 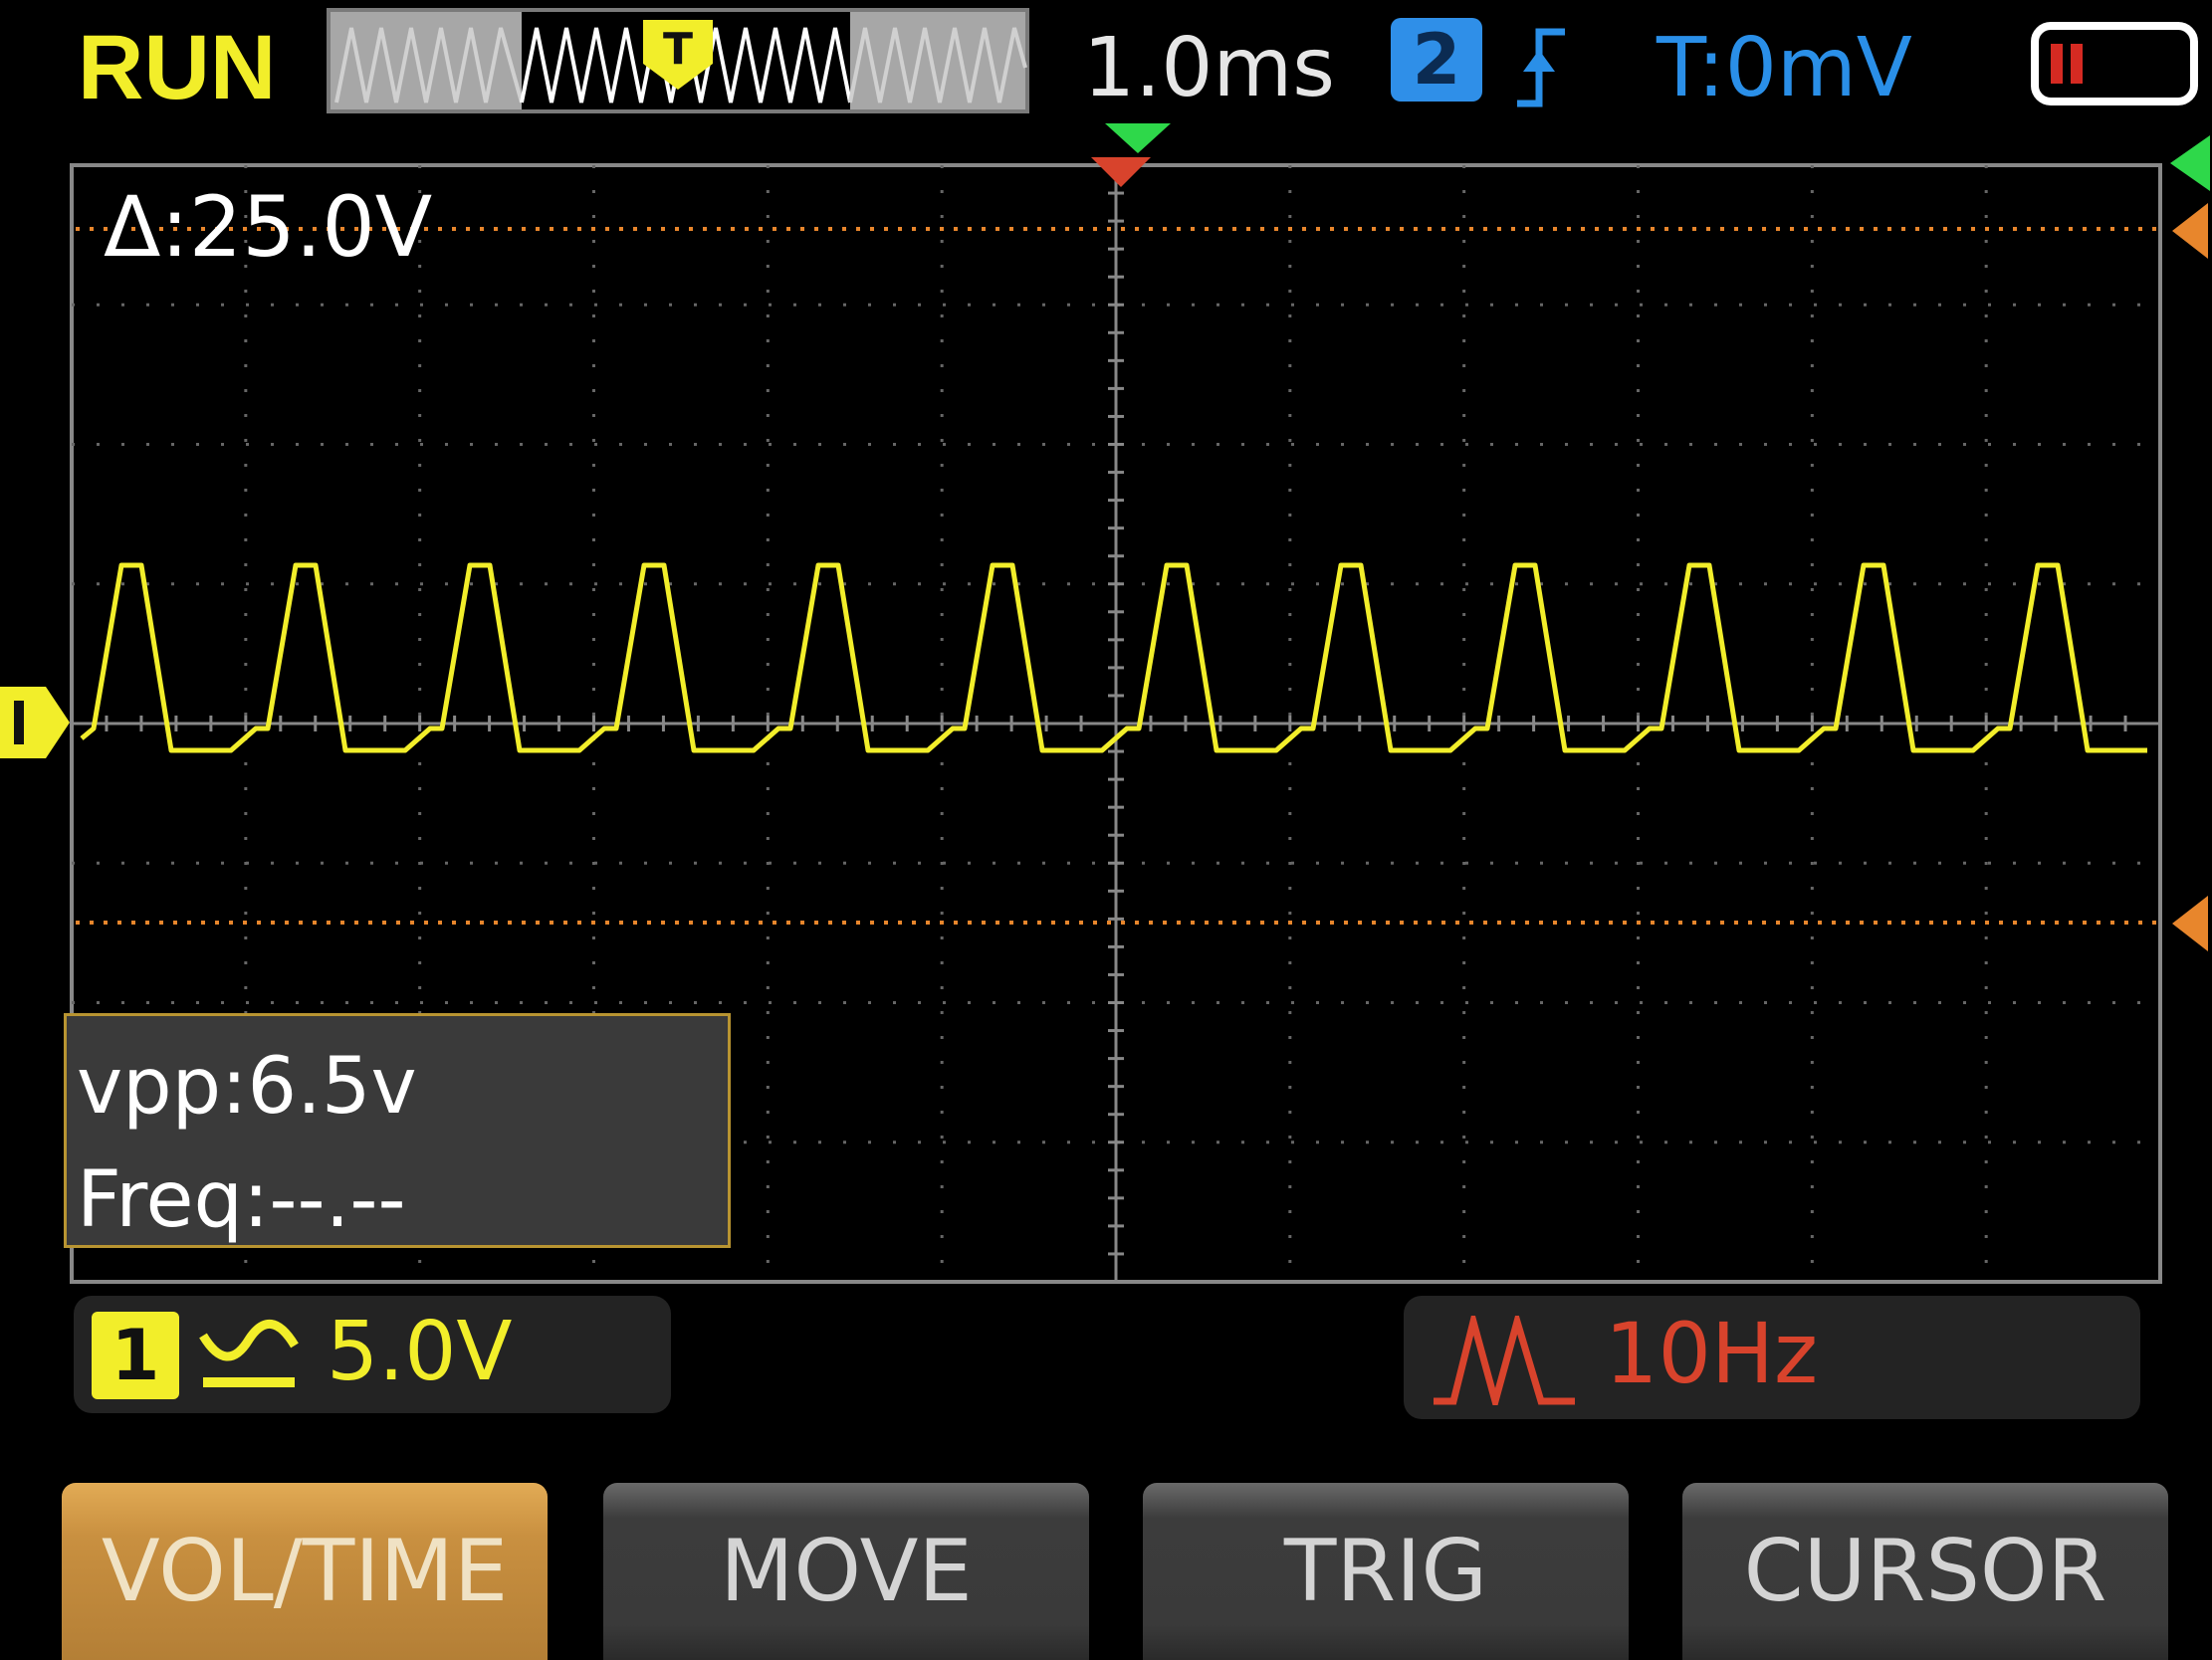 What do you see at coordinates (1711, 1353) in the screenshot?
I see `signal-frequency: 10Hz` at bounding box center [1711, 1353].